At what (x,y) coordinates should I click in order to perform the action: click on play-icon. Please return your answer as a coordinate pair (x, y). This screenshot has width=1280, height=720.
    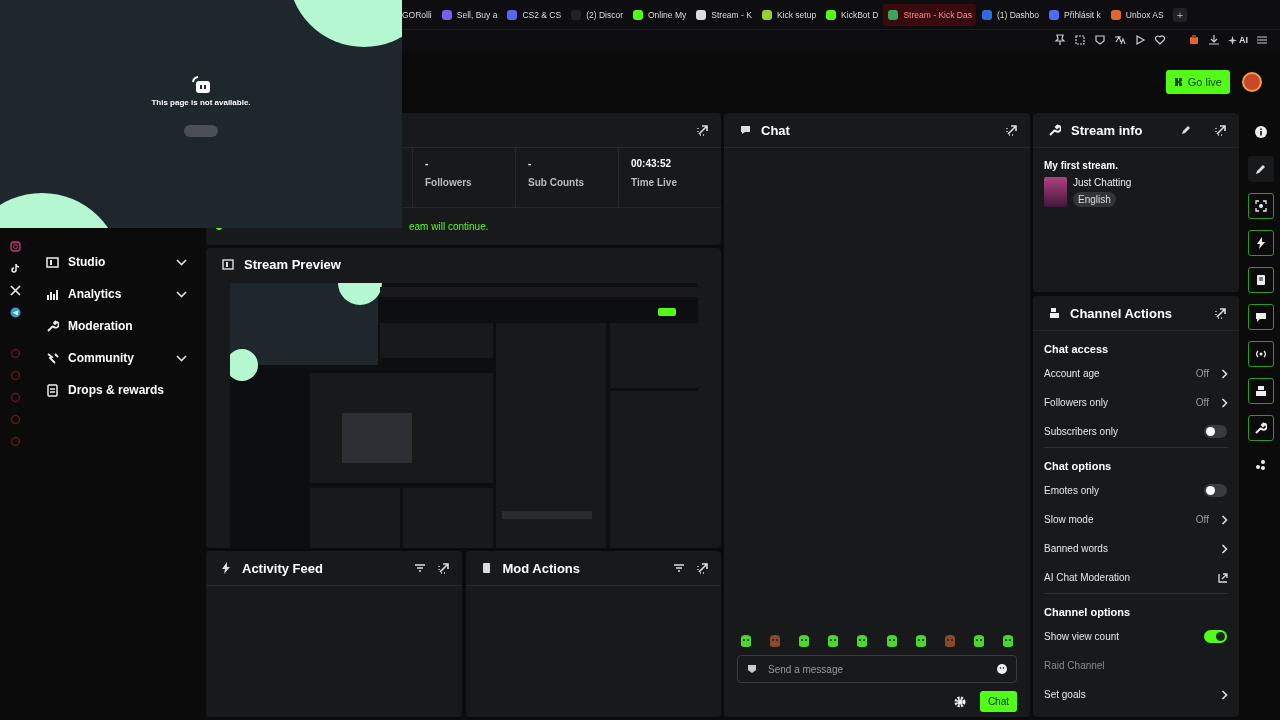
    Looking at the image, I should click on (1140, 40).